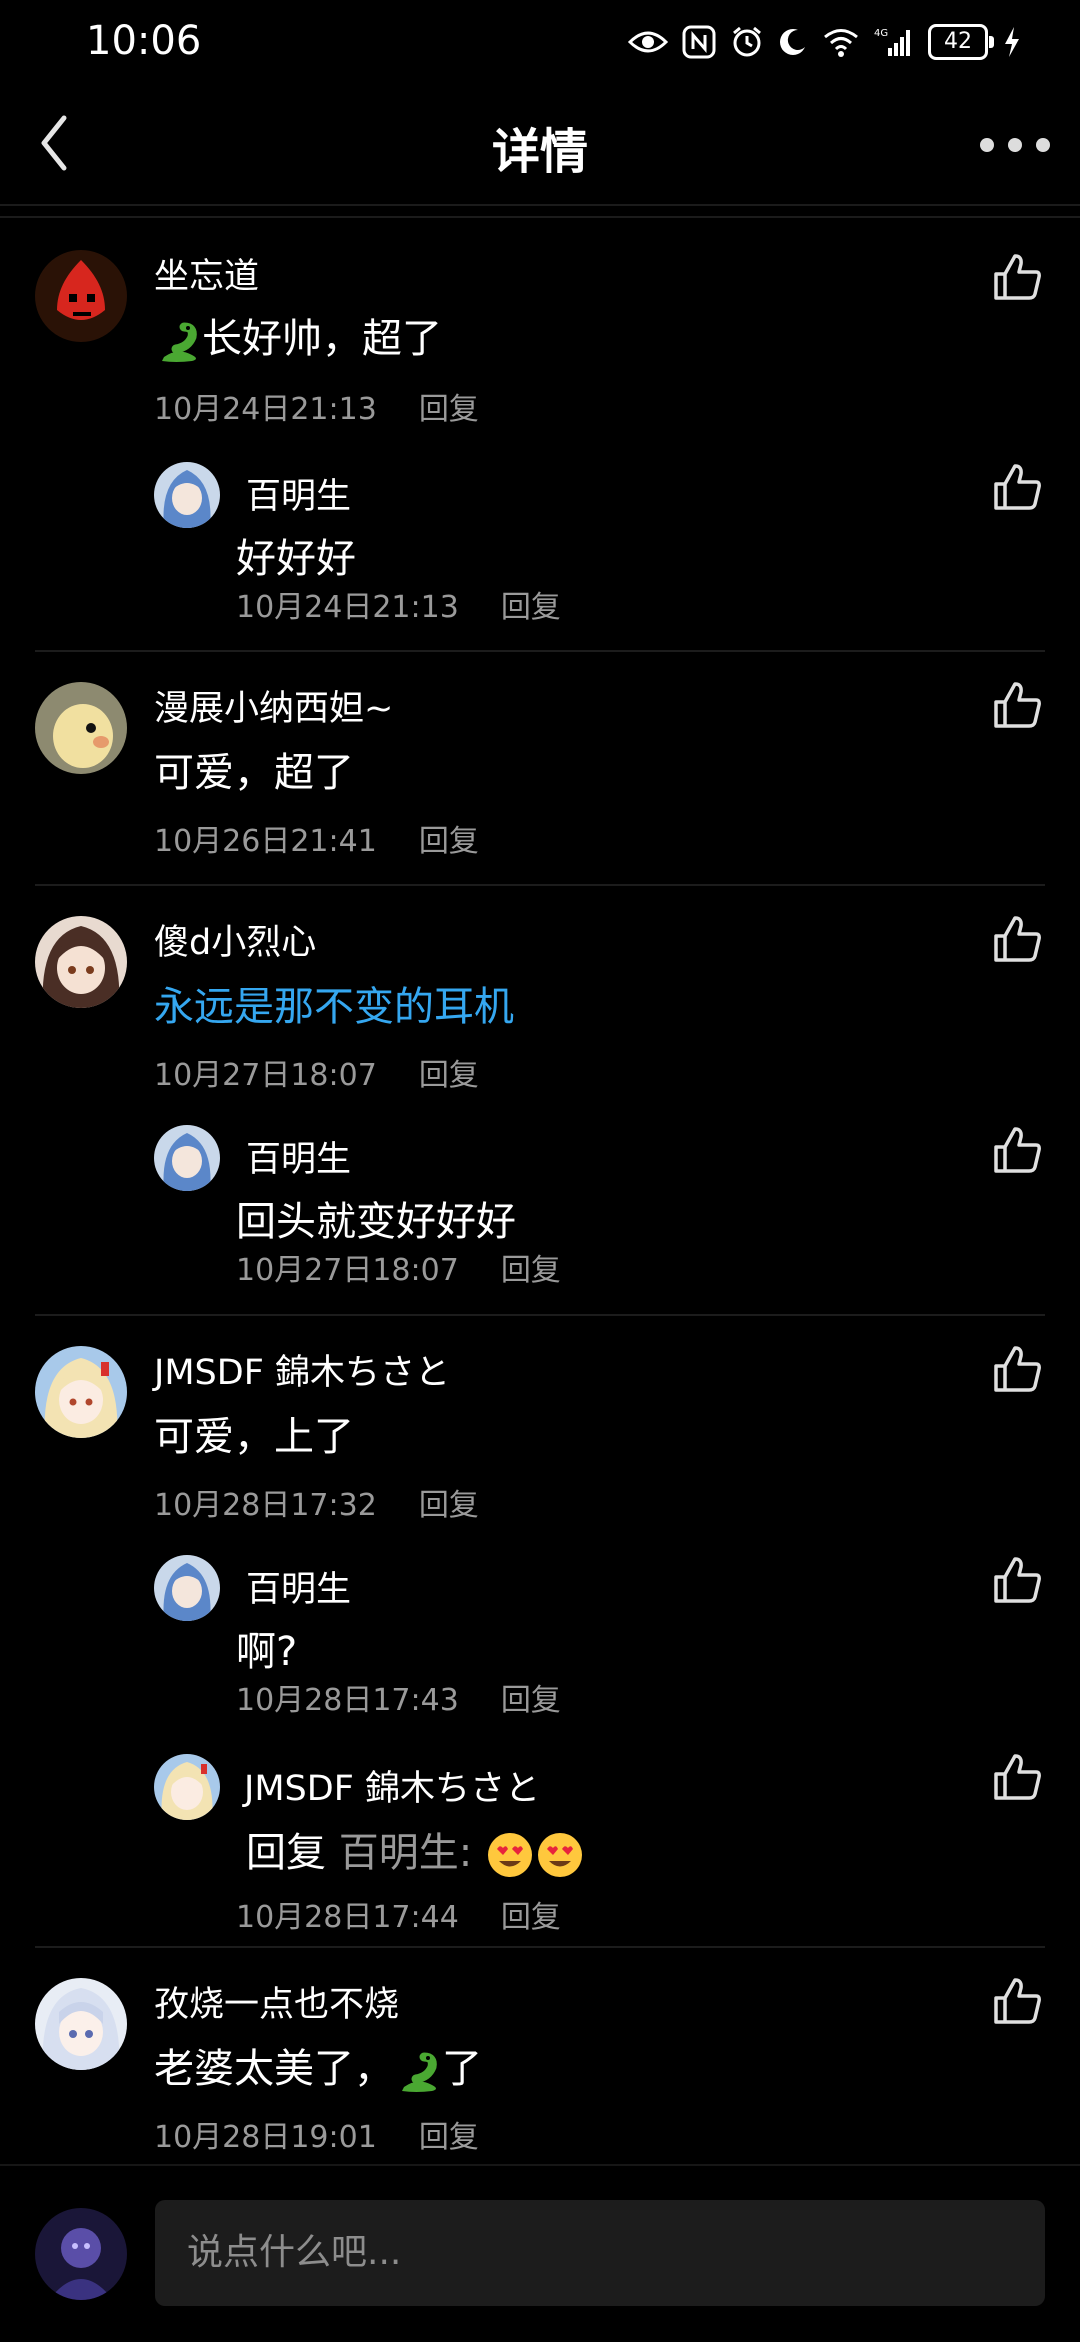  I want to click on comment-text: 可爱，超了, so click(254, 773).